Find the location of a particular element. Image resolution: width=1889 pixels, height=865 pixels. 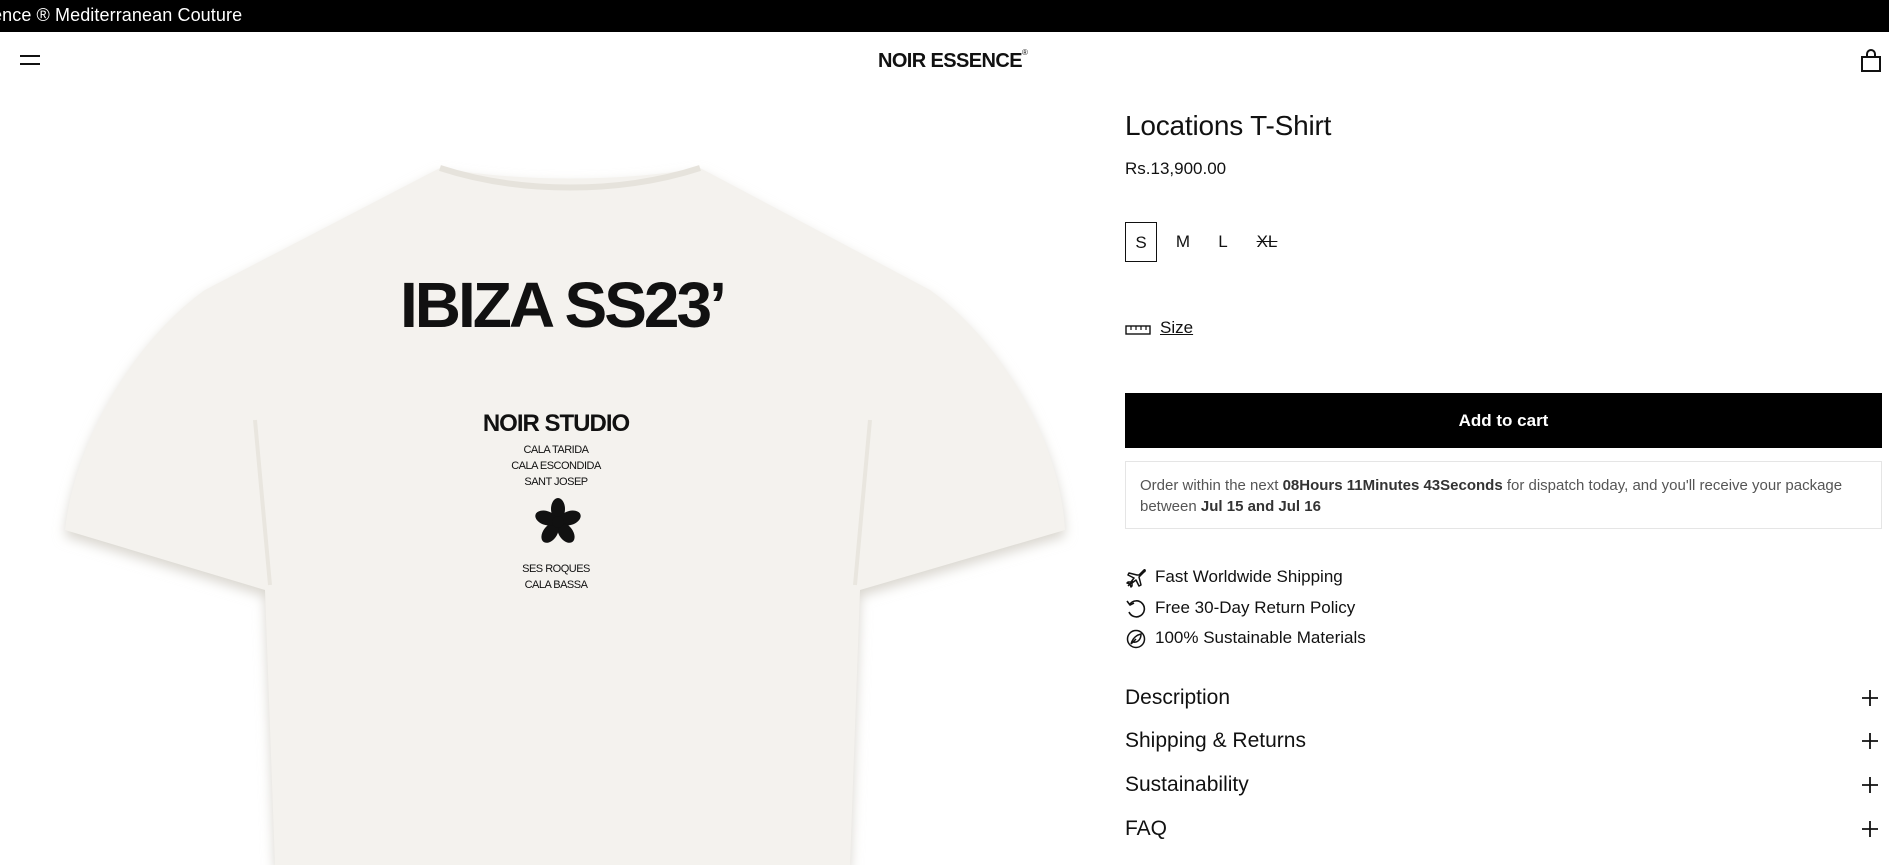

product-price: Rs.13,900.00 is located at coordinates (1176, 168).